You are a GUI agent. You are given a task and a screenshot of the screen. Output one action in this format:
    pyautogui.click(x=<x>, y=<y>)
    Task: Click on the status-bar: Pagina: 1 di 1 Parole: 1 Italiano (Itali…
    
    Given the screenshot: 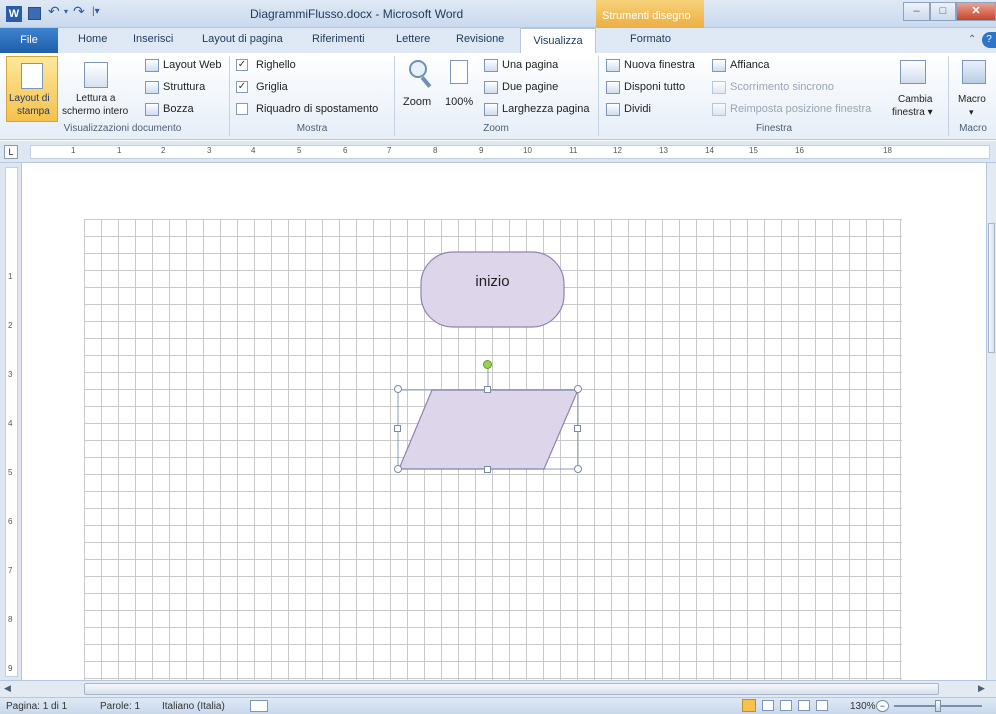 What is the action you would take?
    pyautogui.click(x=498, y=705)
    